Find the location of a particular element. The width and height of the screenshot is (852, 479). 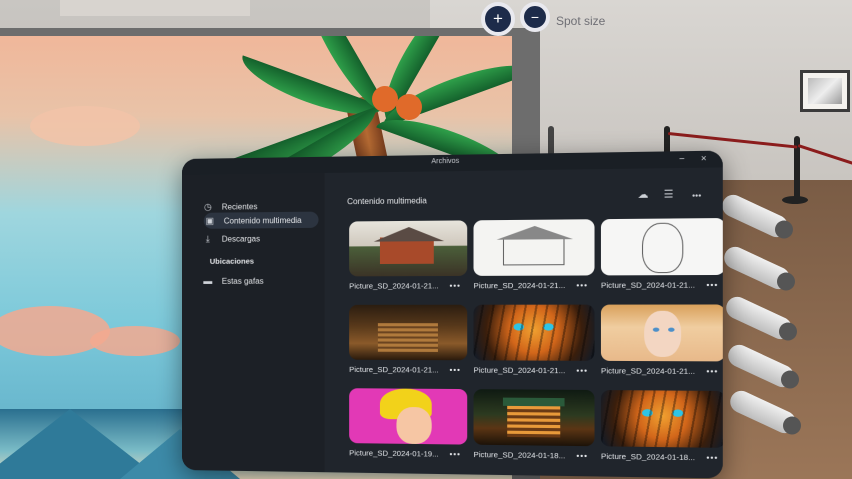

folder-icon: ▬ is located at coordinates (208, 280).